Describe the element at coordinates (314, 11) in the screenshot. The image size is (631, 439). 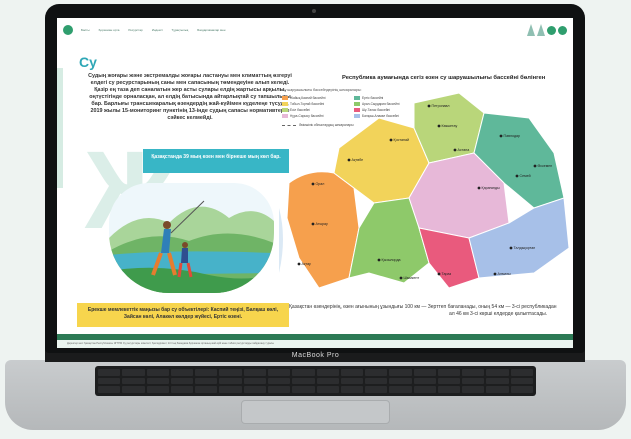
I see `camera-icon` at that location.